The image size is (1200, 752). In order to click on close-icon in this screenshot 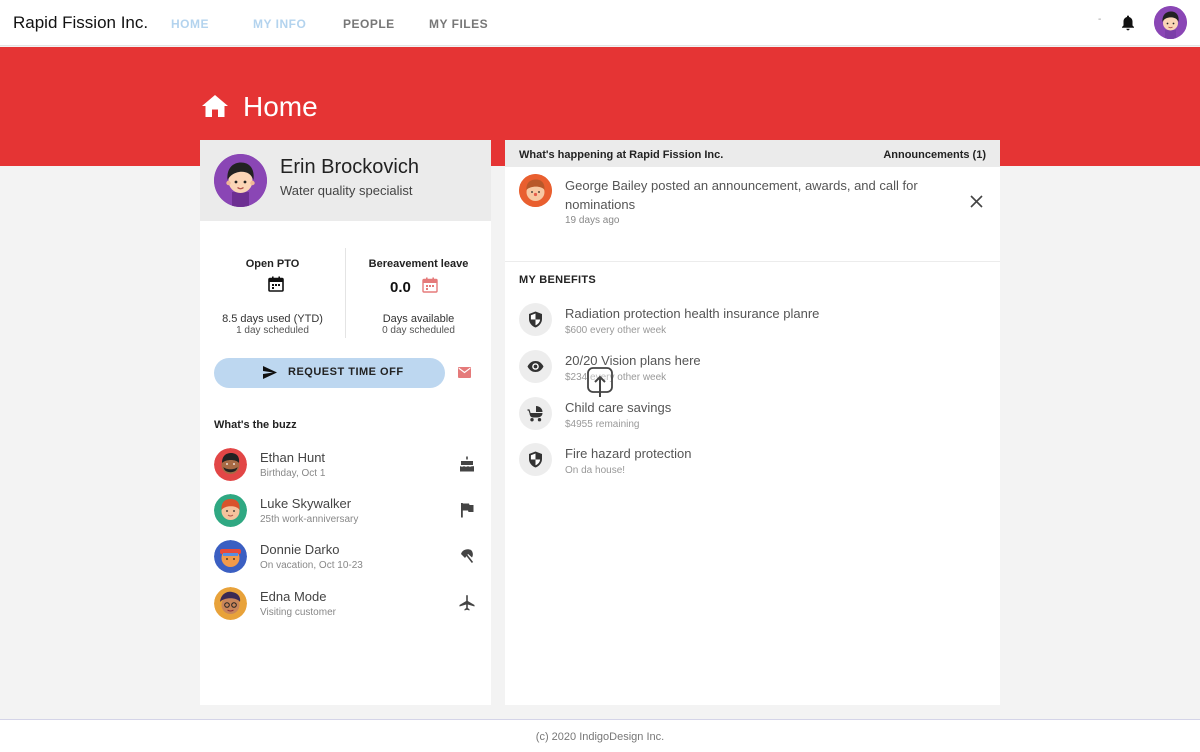, I will do `click(976, 201)`.